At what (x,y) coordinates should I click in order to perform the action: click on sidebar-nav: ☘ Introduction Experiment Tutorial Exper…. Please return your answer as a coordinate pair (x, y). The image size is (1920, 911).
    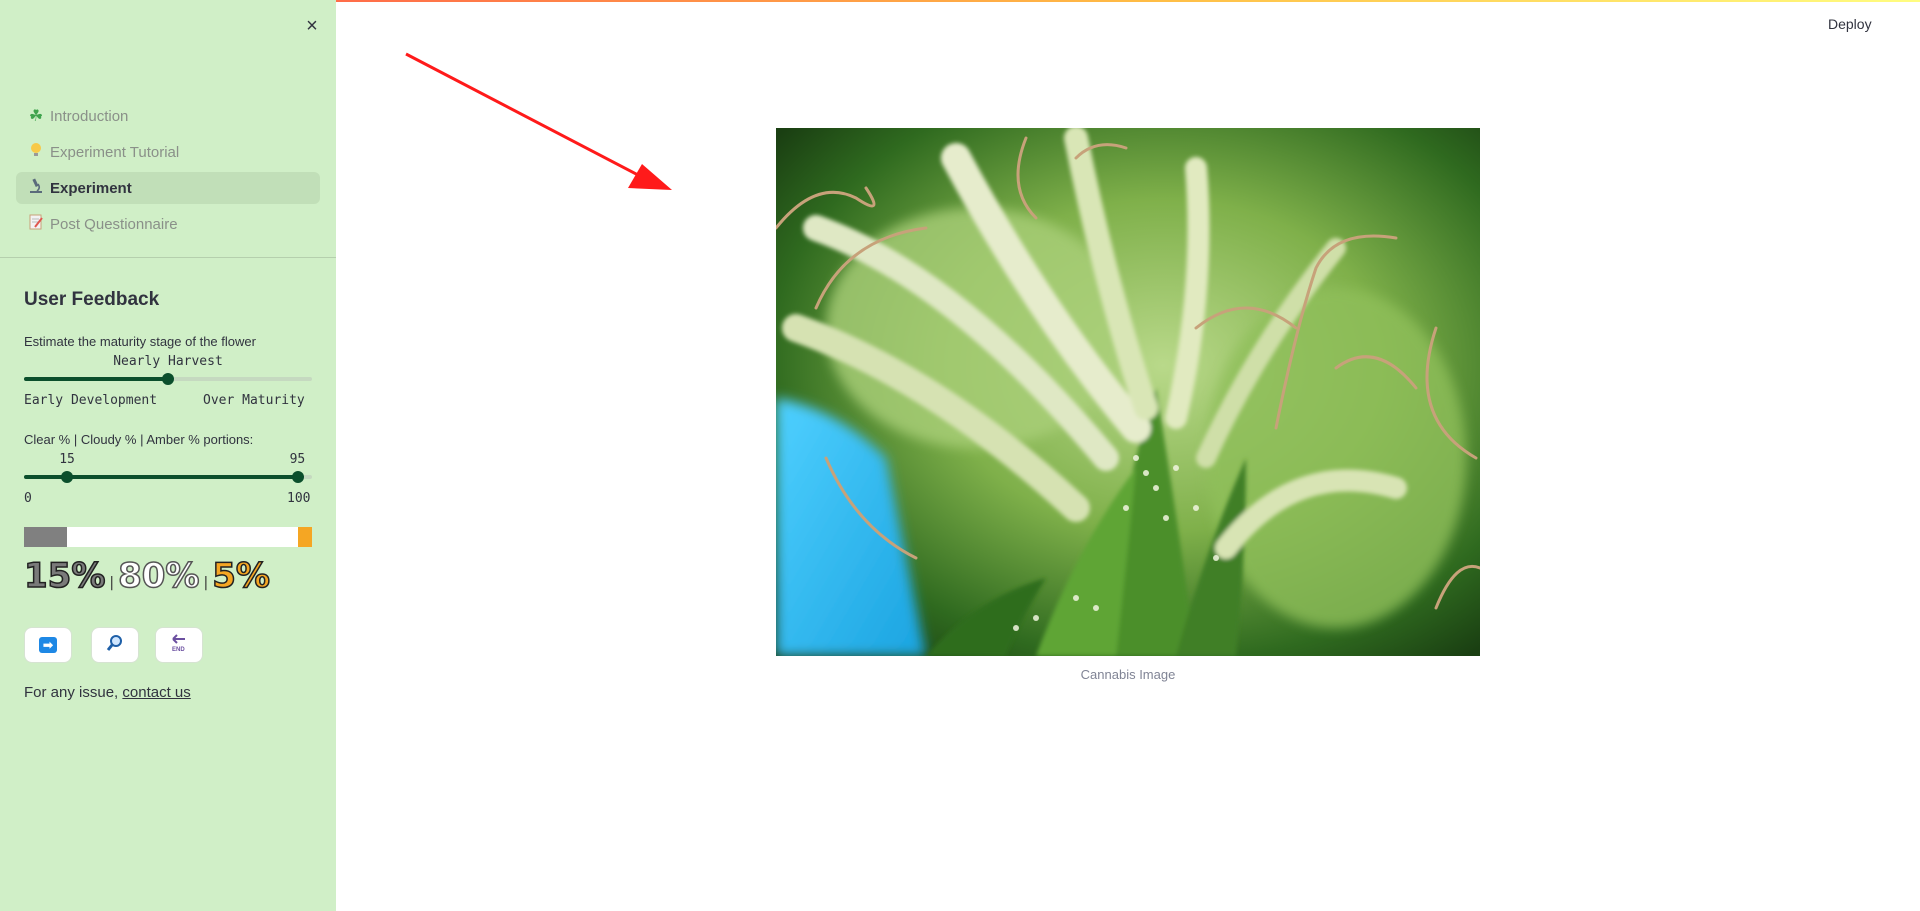
    Looking at the image, I should click on (168, 172).